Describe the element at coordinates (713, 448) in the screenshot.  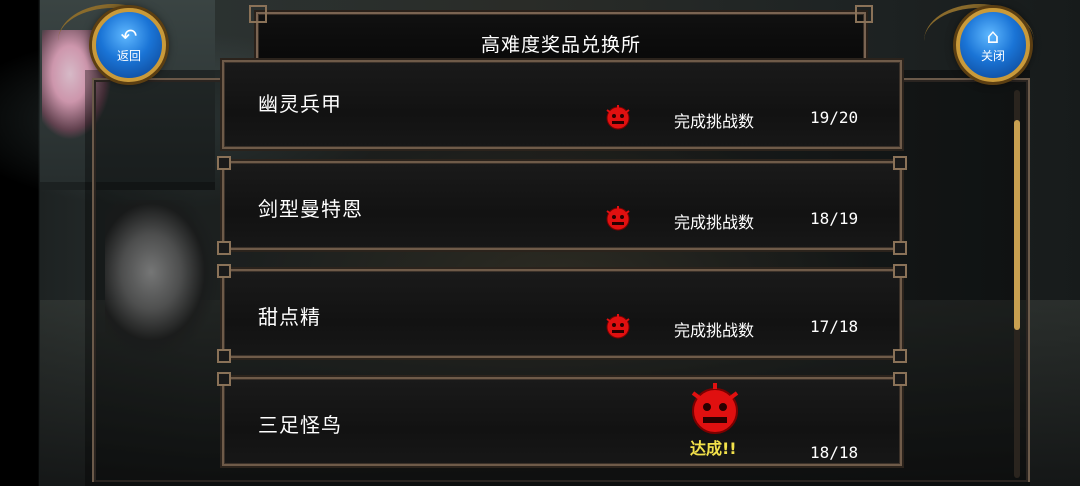
I see `achieved-label: 达成!!` at that location.